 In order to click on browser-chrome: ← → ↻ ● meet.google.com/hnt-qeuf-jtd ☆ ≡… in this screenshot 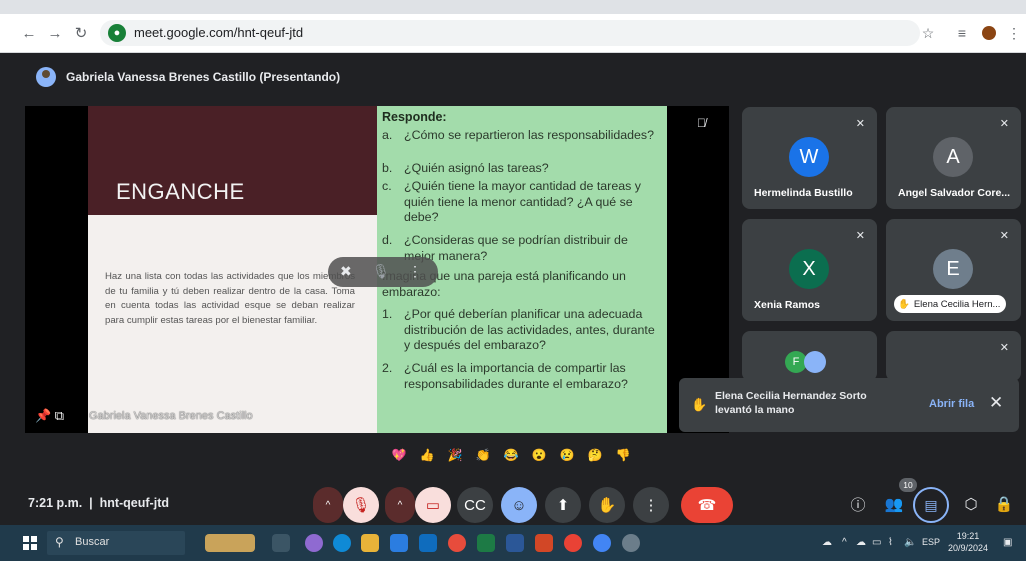, I will do `click(513, 26)`.